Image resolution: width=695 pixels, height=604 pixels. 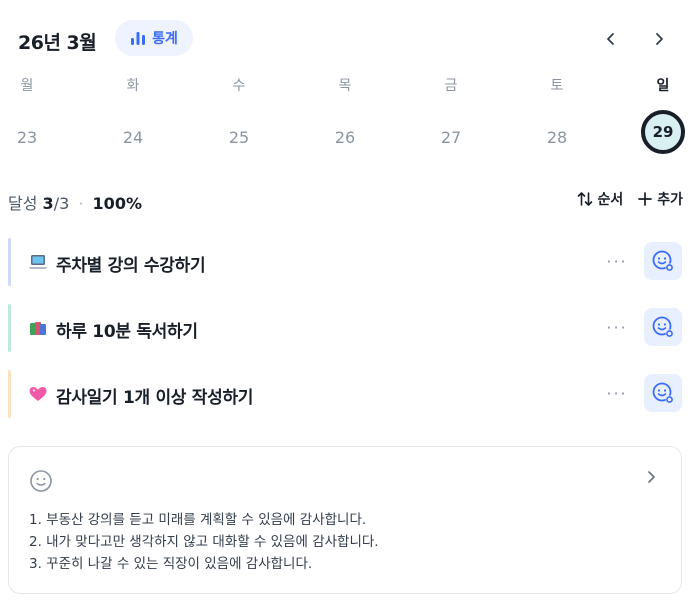 What do you see at coordinates (346, 394) in the screenshot?
I see `task-item: 감사일기 1개 이상 작성하기 ···` at bounding box center [346, 394].